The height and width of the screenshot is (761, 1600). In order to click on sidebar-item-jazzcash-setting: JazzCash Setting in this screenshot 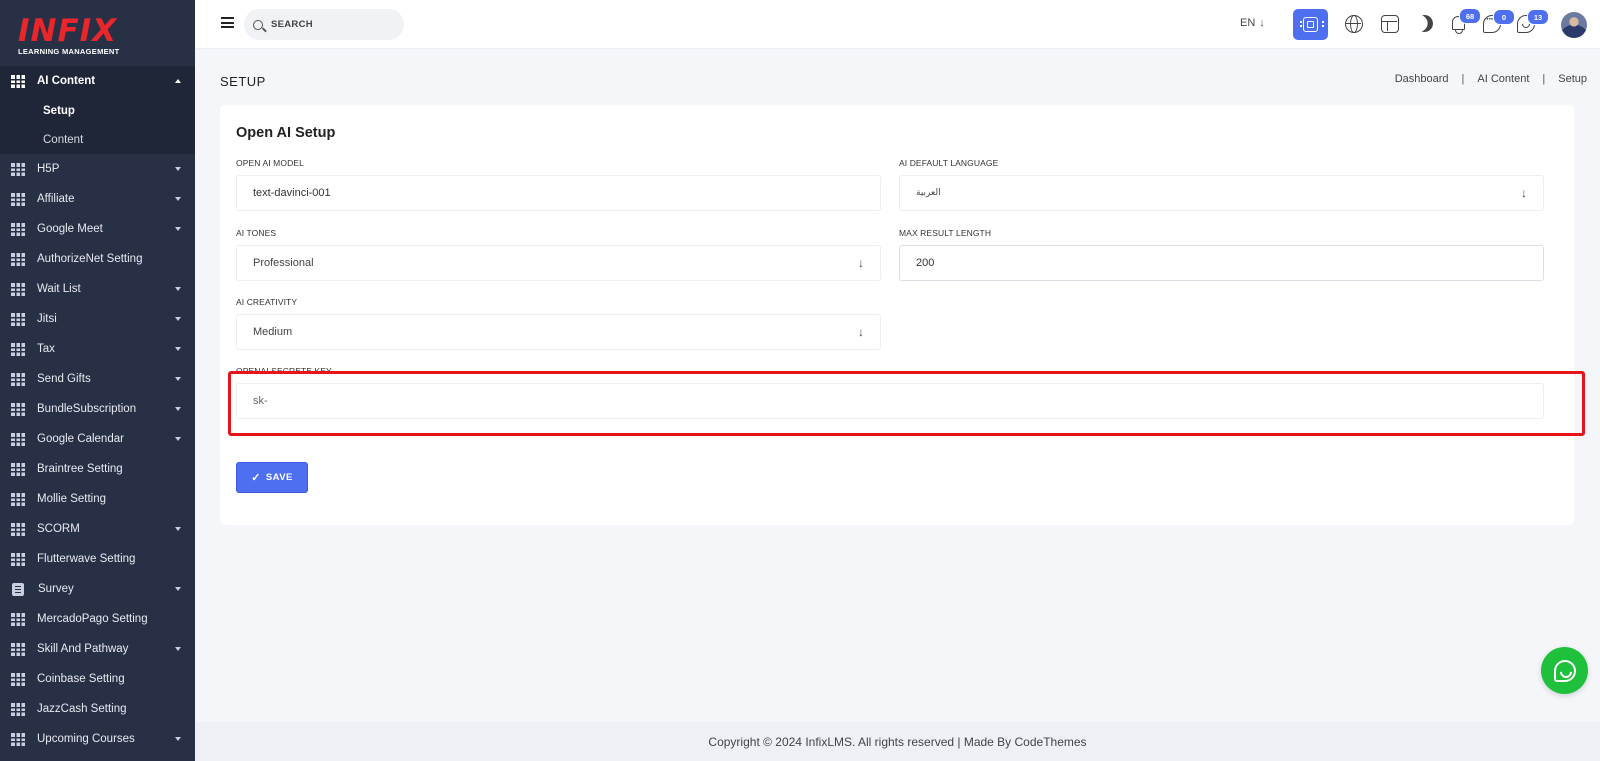, I will do `click(97, 709)`.